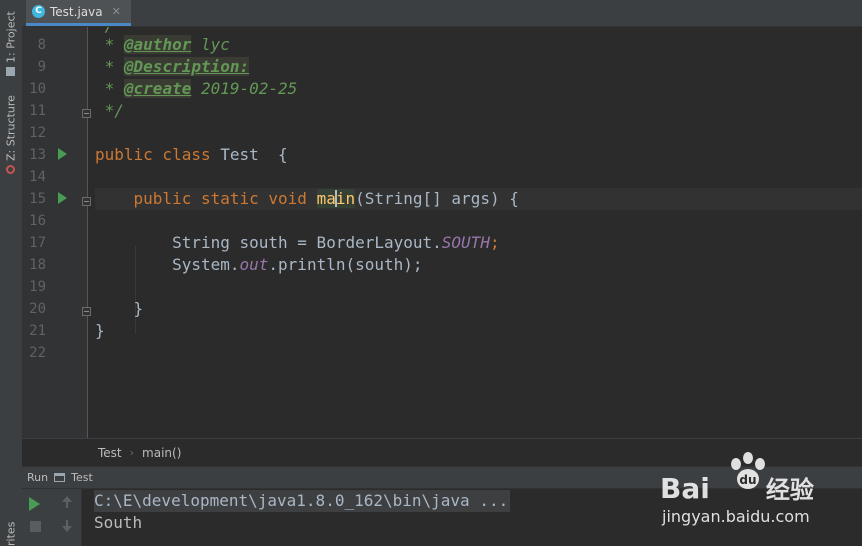  What do you see at coordinates (11, 37) in the screenshot?
I see `project-tool-label: 1: Project` at bounding box center [11, 37].